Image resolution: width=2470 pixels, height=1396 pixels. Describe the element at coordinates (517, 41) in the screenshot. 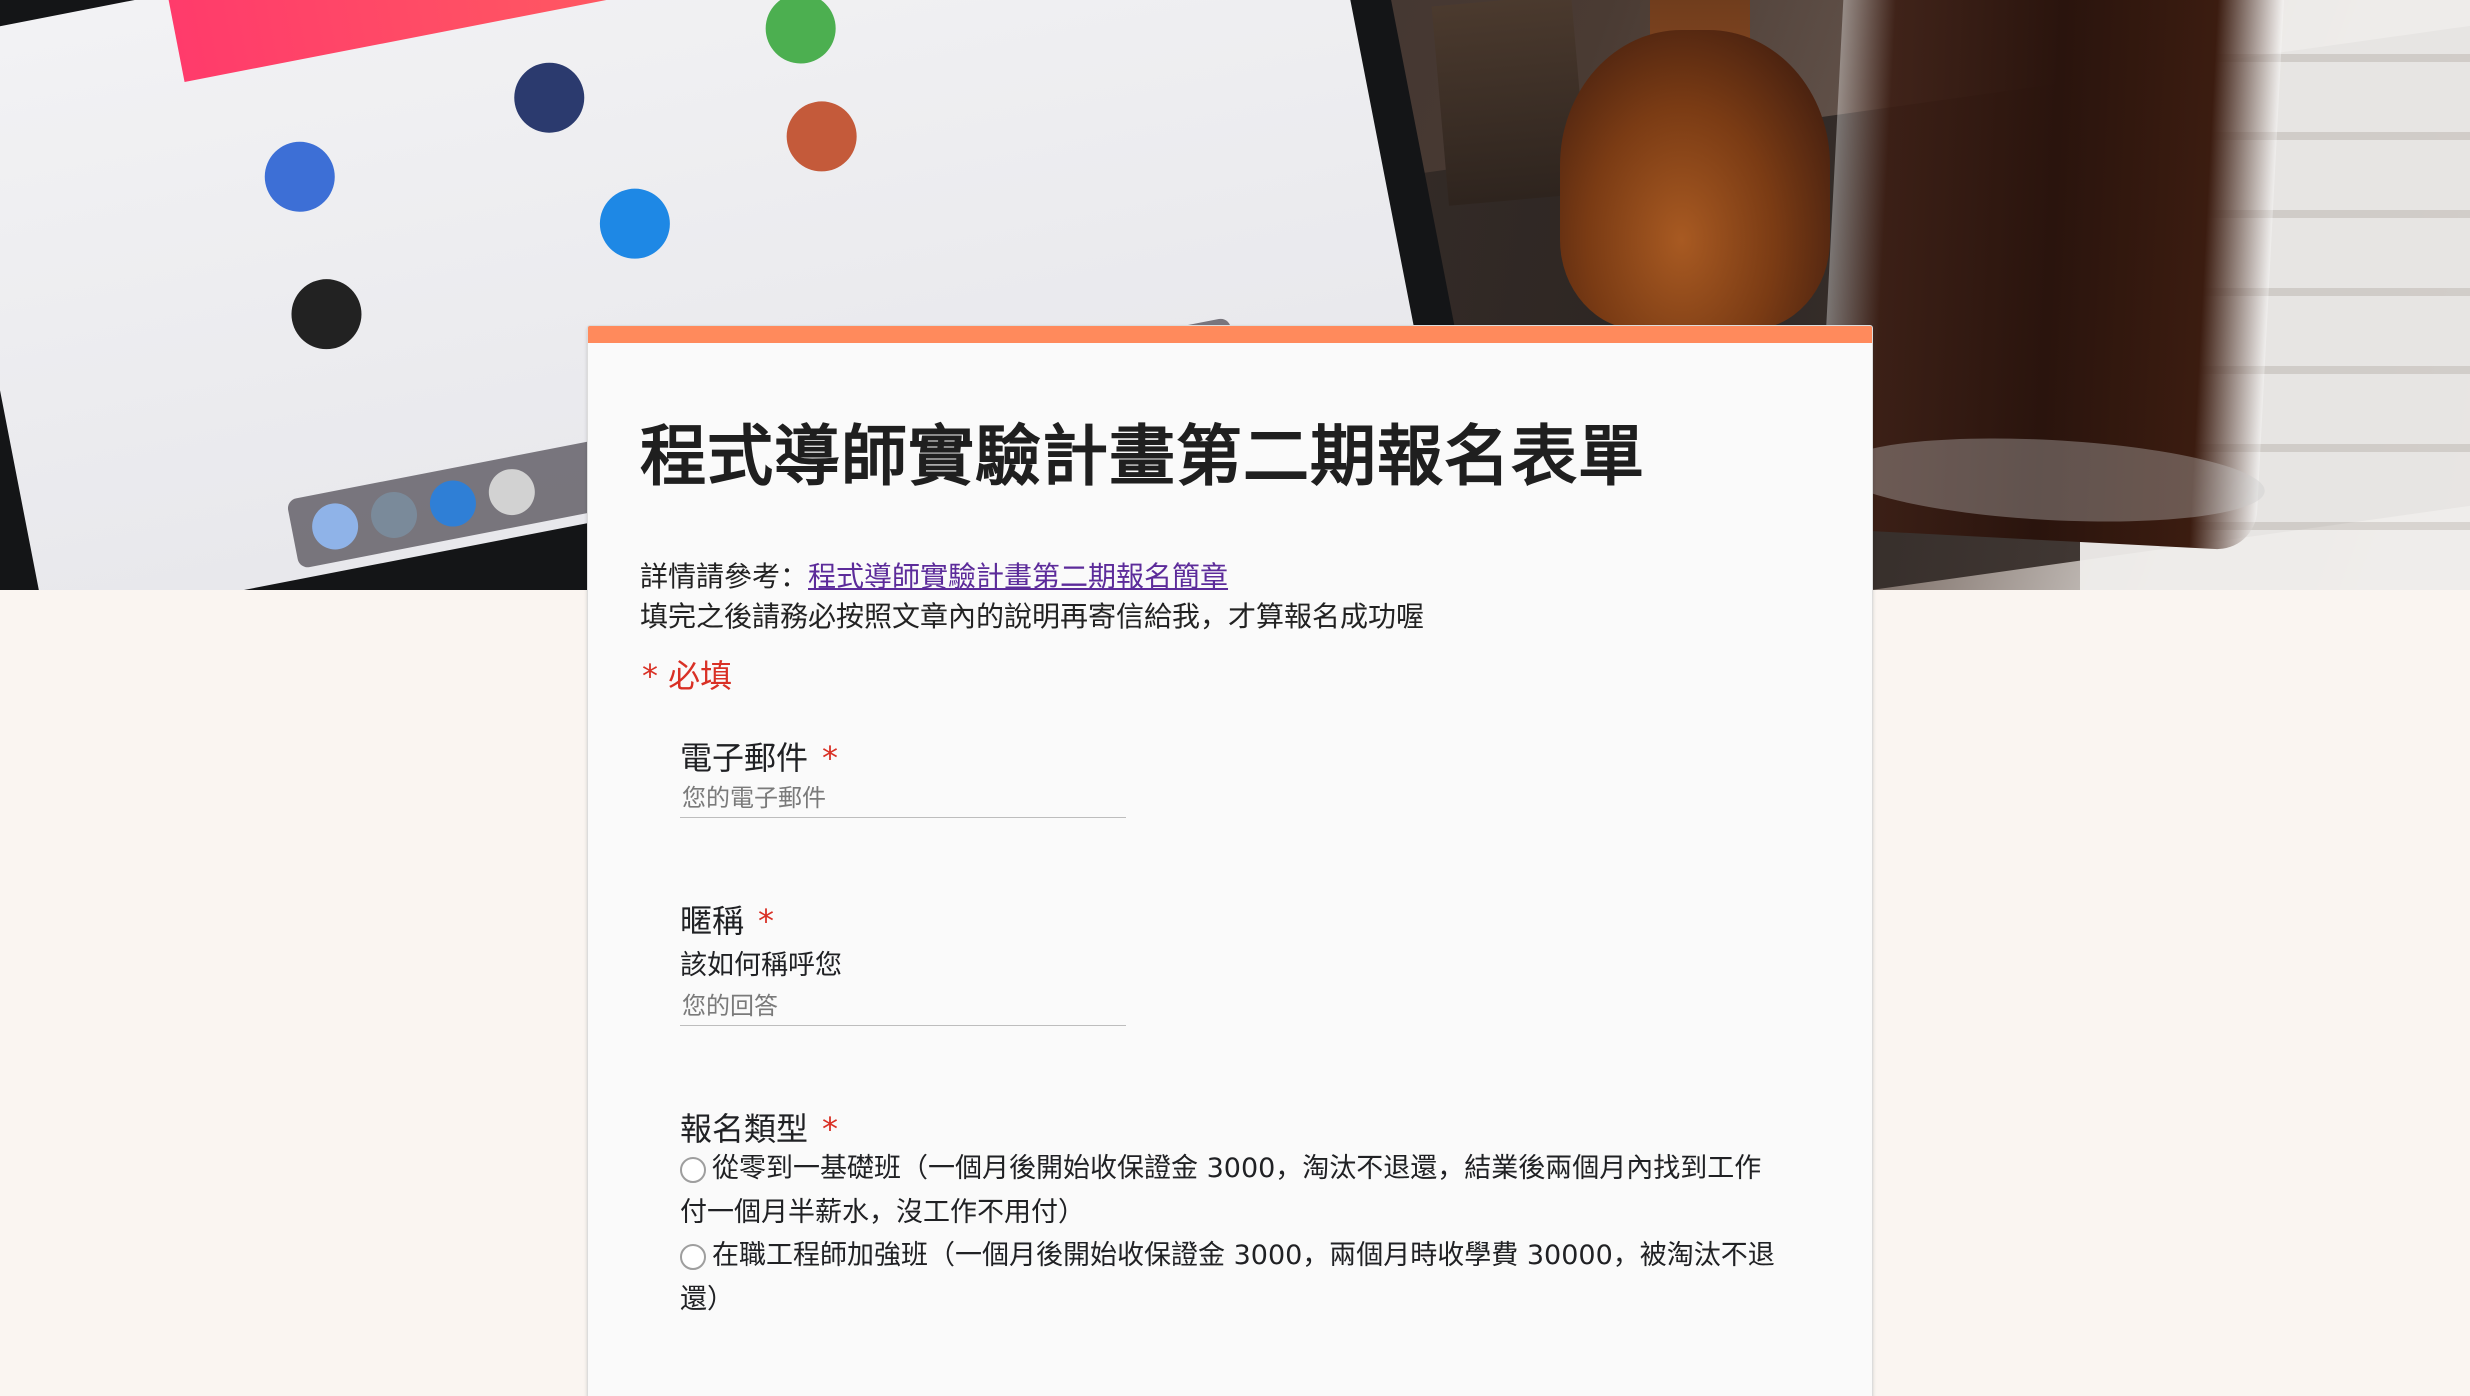

I see `screen-banner` at that location.